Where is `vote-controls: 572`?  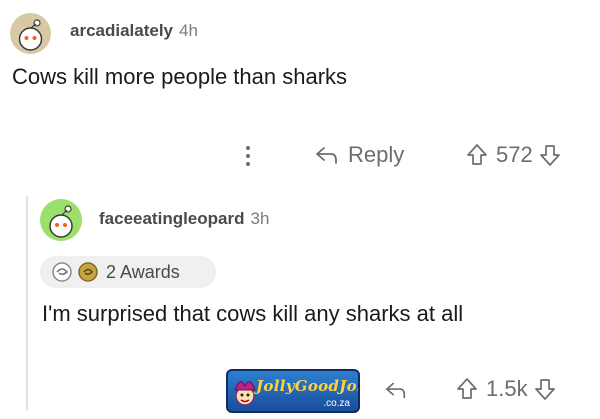
vote-controls: 572 is located at coordinates (513, 155).